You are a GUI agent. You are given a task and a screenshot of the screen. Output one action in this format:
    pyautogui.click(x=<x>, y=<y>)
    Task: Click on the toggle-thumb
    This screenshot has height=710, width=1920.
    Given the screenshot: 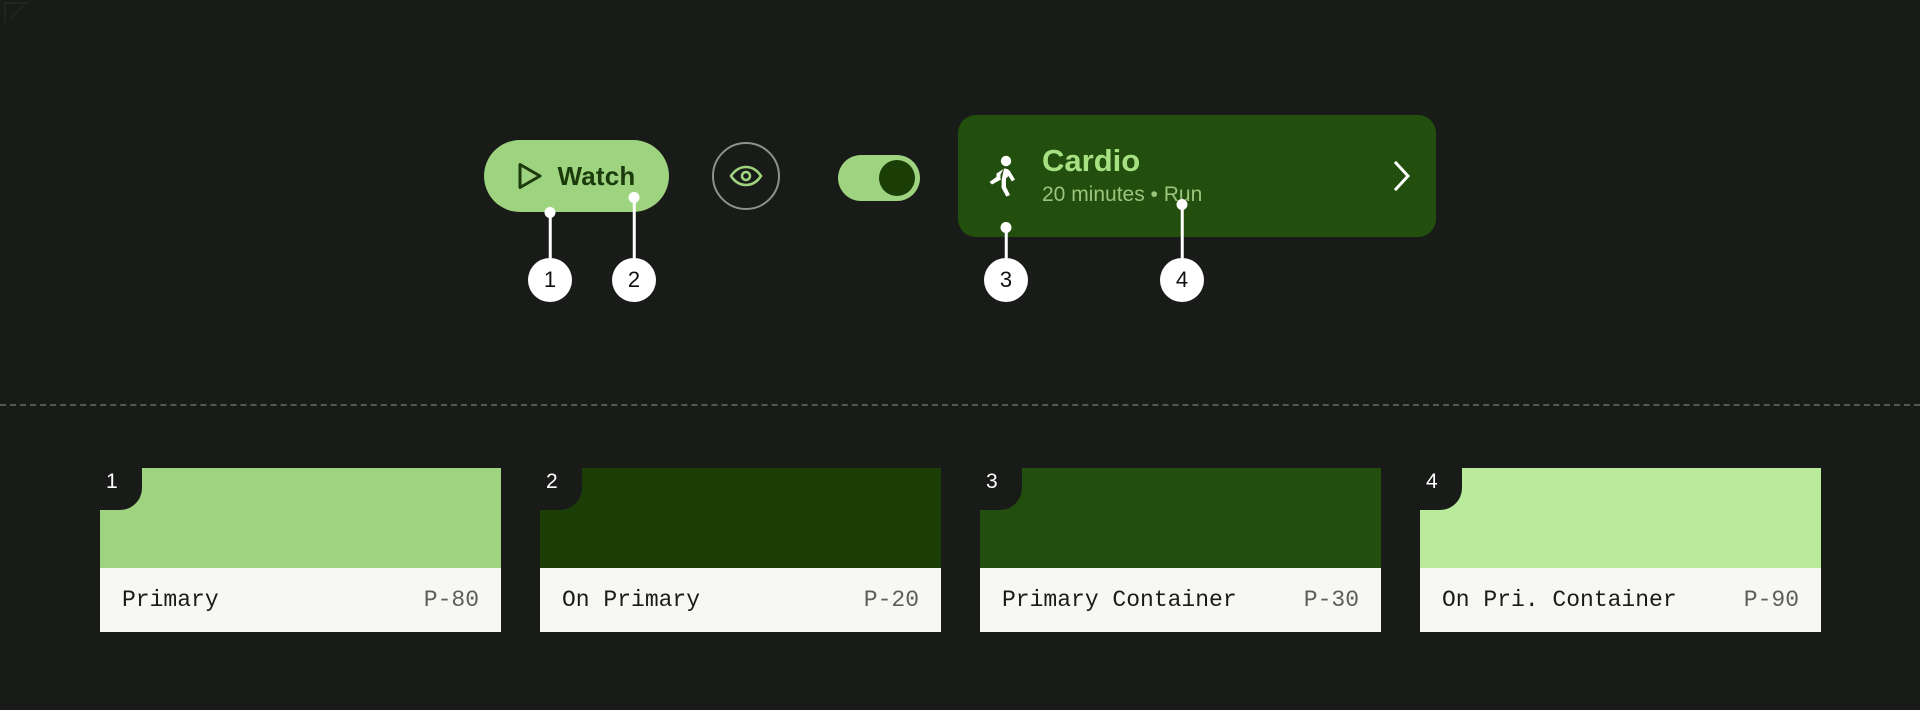 What is the action you would take?
    pyautogui.click(x=897, y=178)
    